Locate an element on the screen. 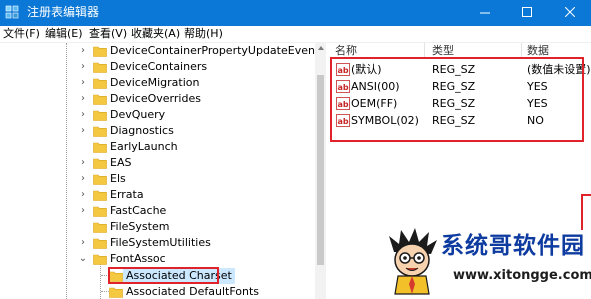 The image size is (591, 299). value-data: NO is located at coordinates (535, 120).